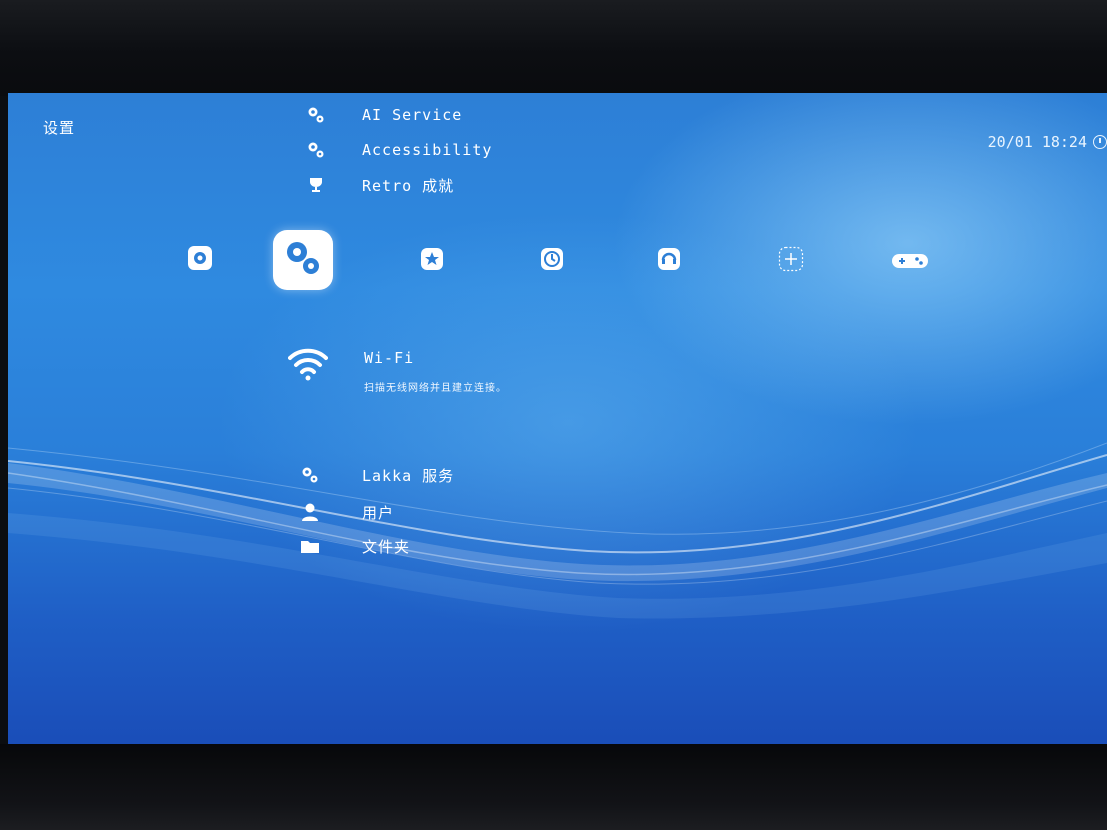 Image resolution: width=1107 pixels, height=830 pixels. I want to click on netplay-icon, so click(669, 261).